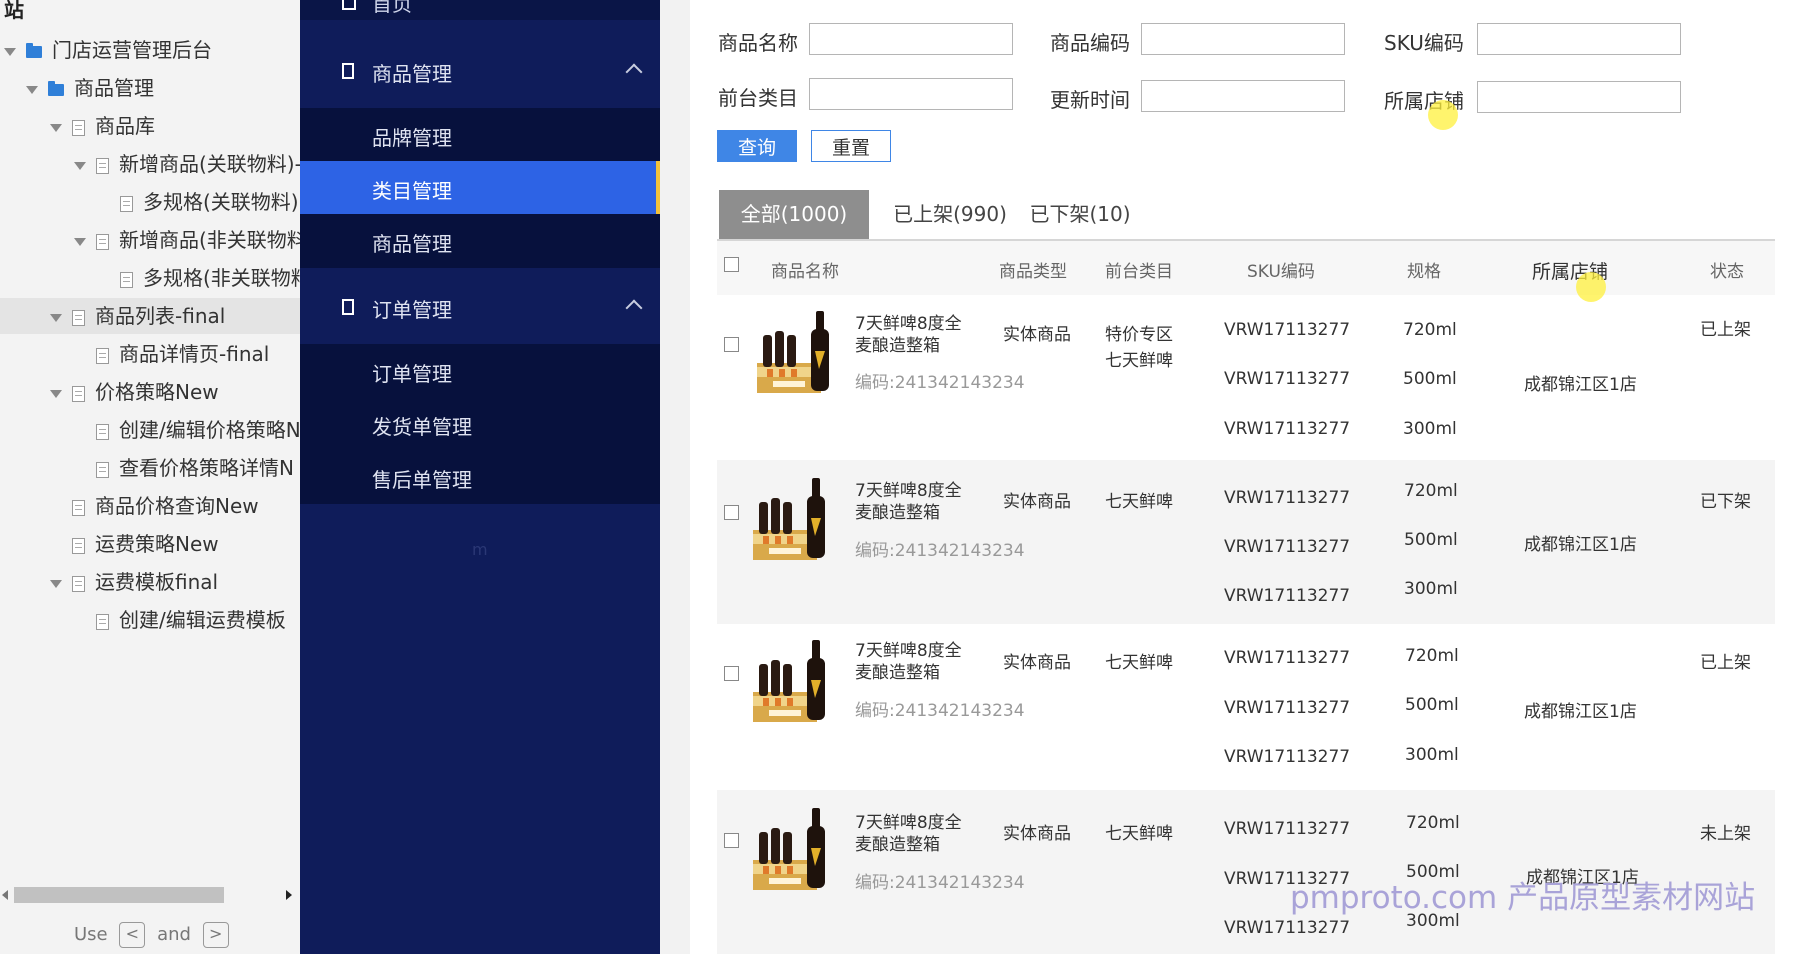 The height and width of the screenshot is (954, 1814). I want to click on tree-node-product-detail-final: 商品详情页-final, so click(171, 354).